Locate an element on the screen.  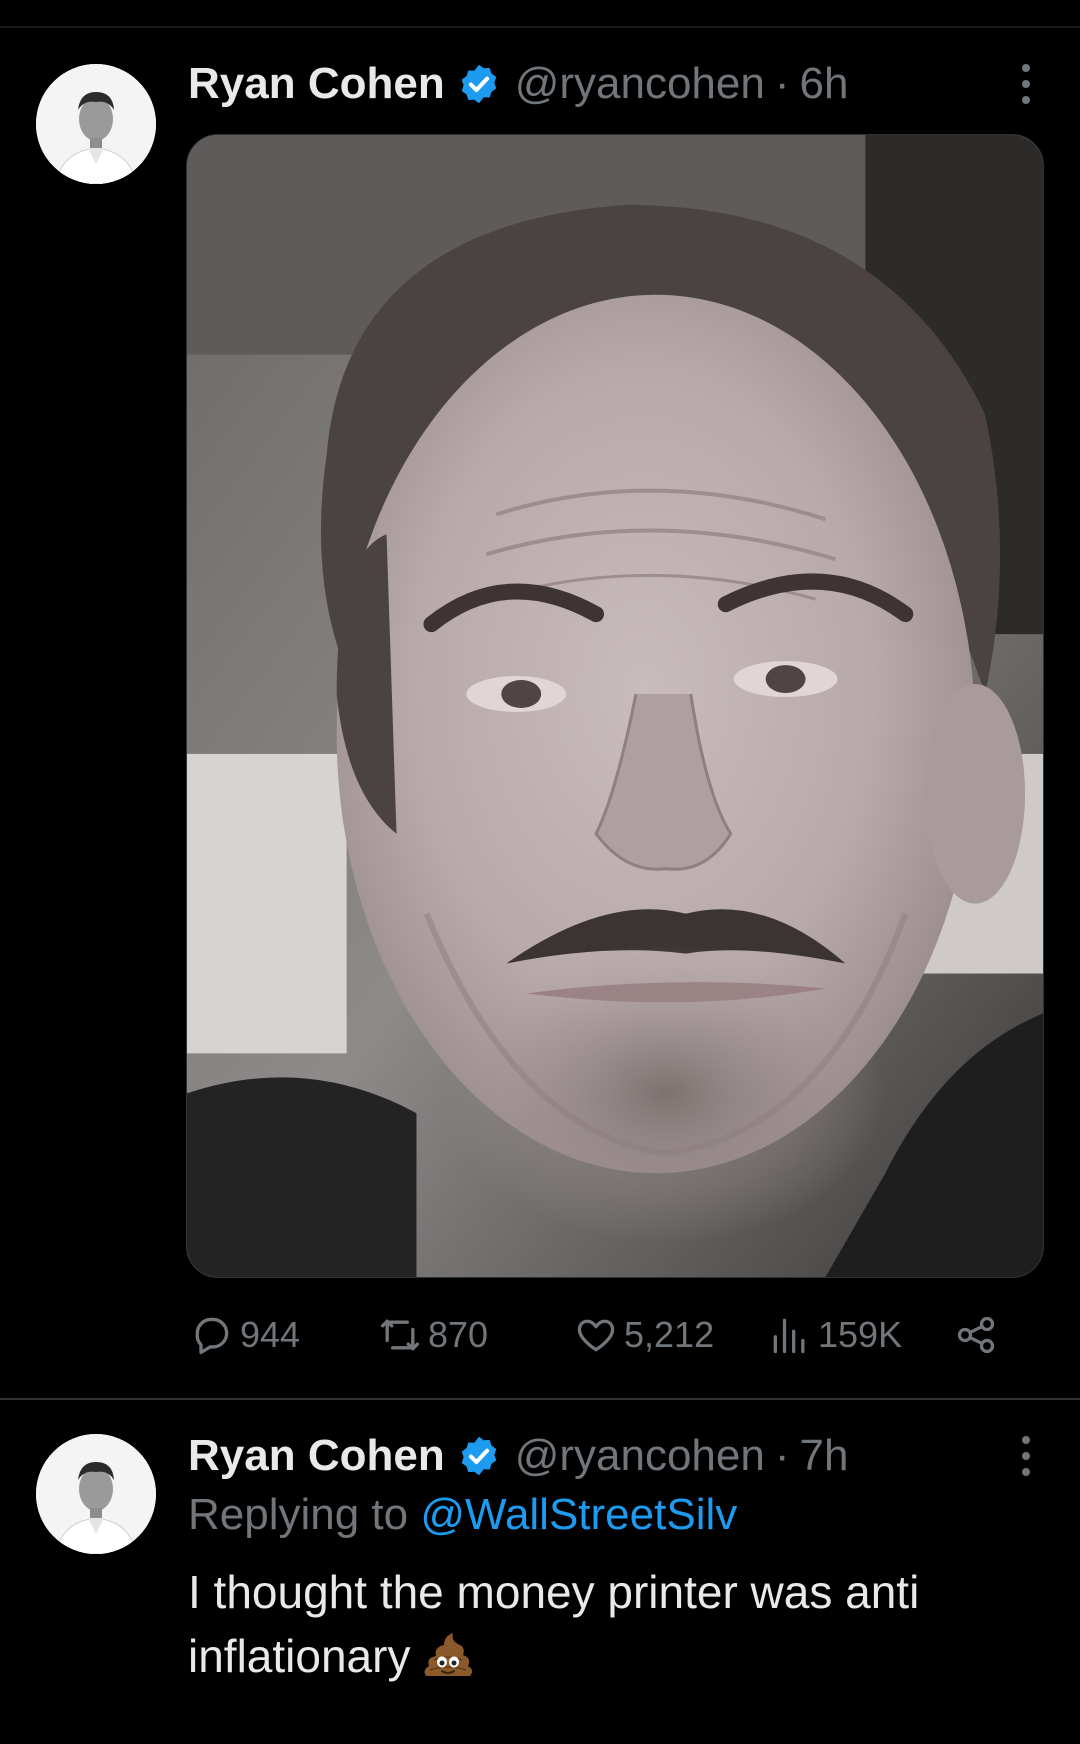
tweet-header: Ryan Cohen @ryancohen · 6h is located at coordinates (518, 84).